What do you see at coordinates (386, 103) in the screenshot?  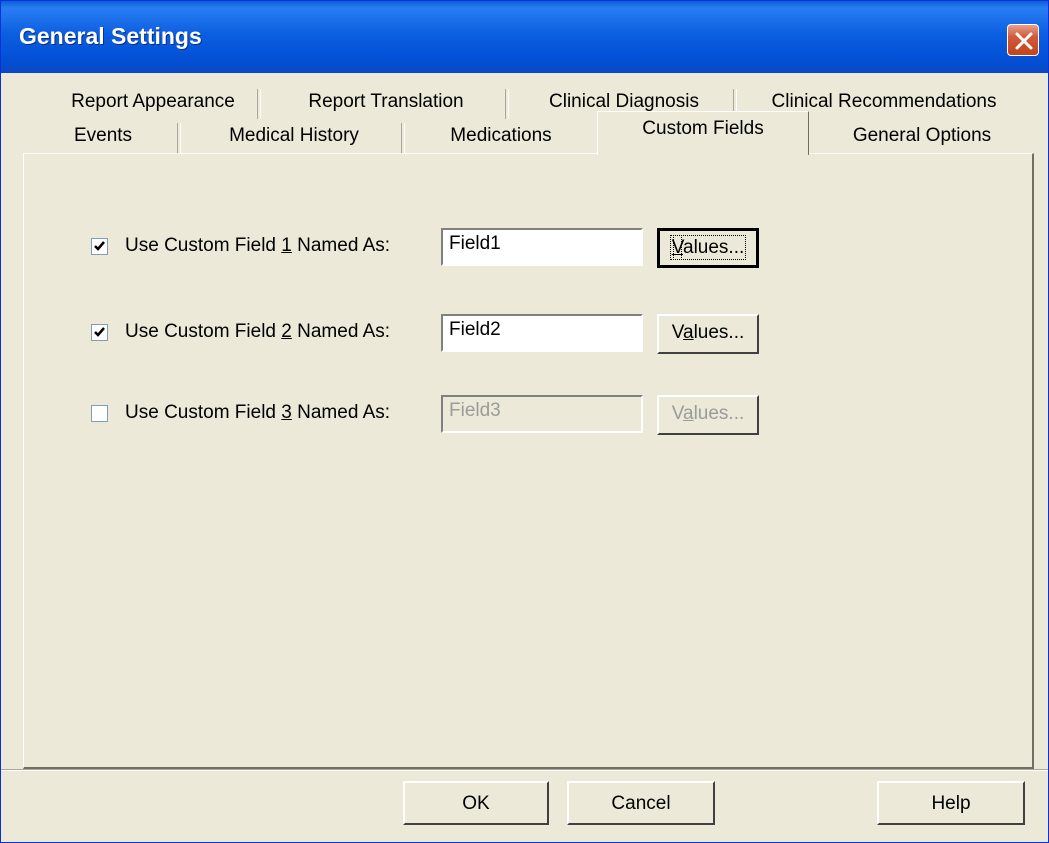 I see `tab-report-translation: Report Translation` at bounding box center [386, 103].